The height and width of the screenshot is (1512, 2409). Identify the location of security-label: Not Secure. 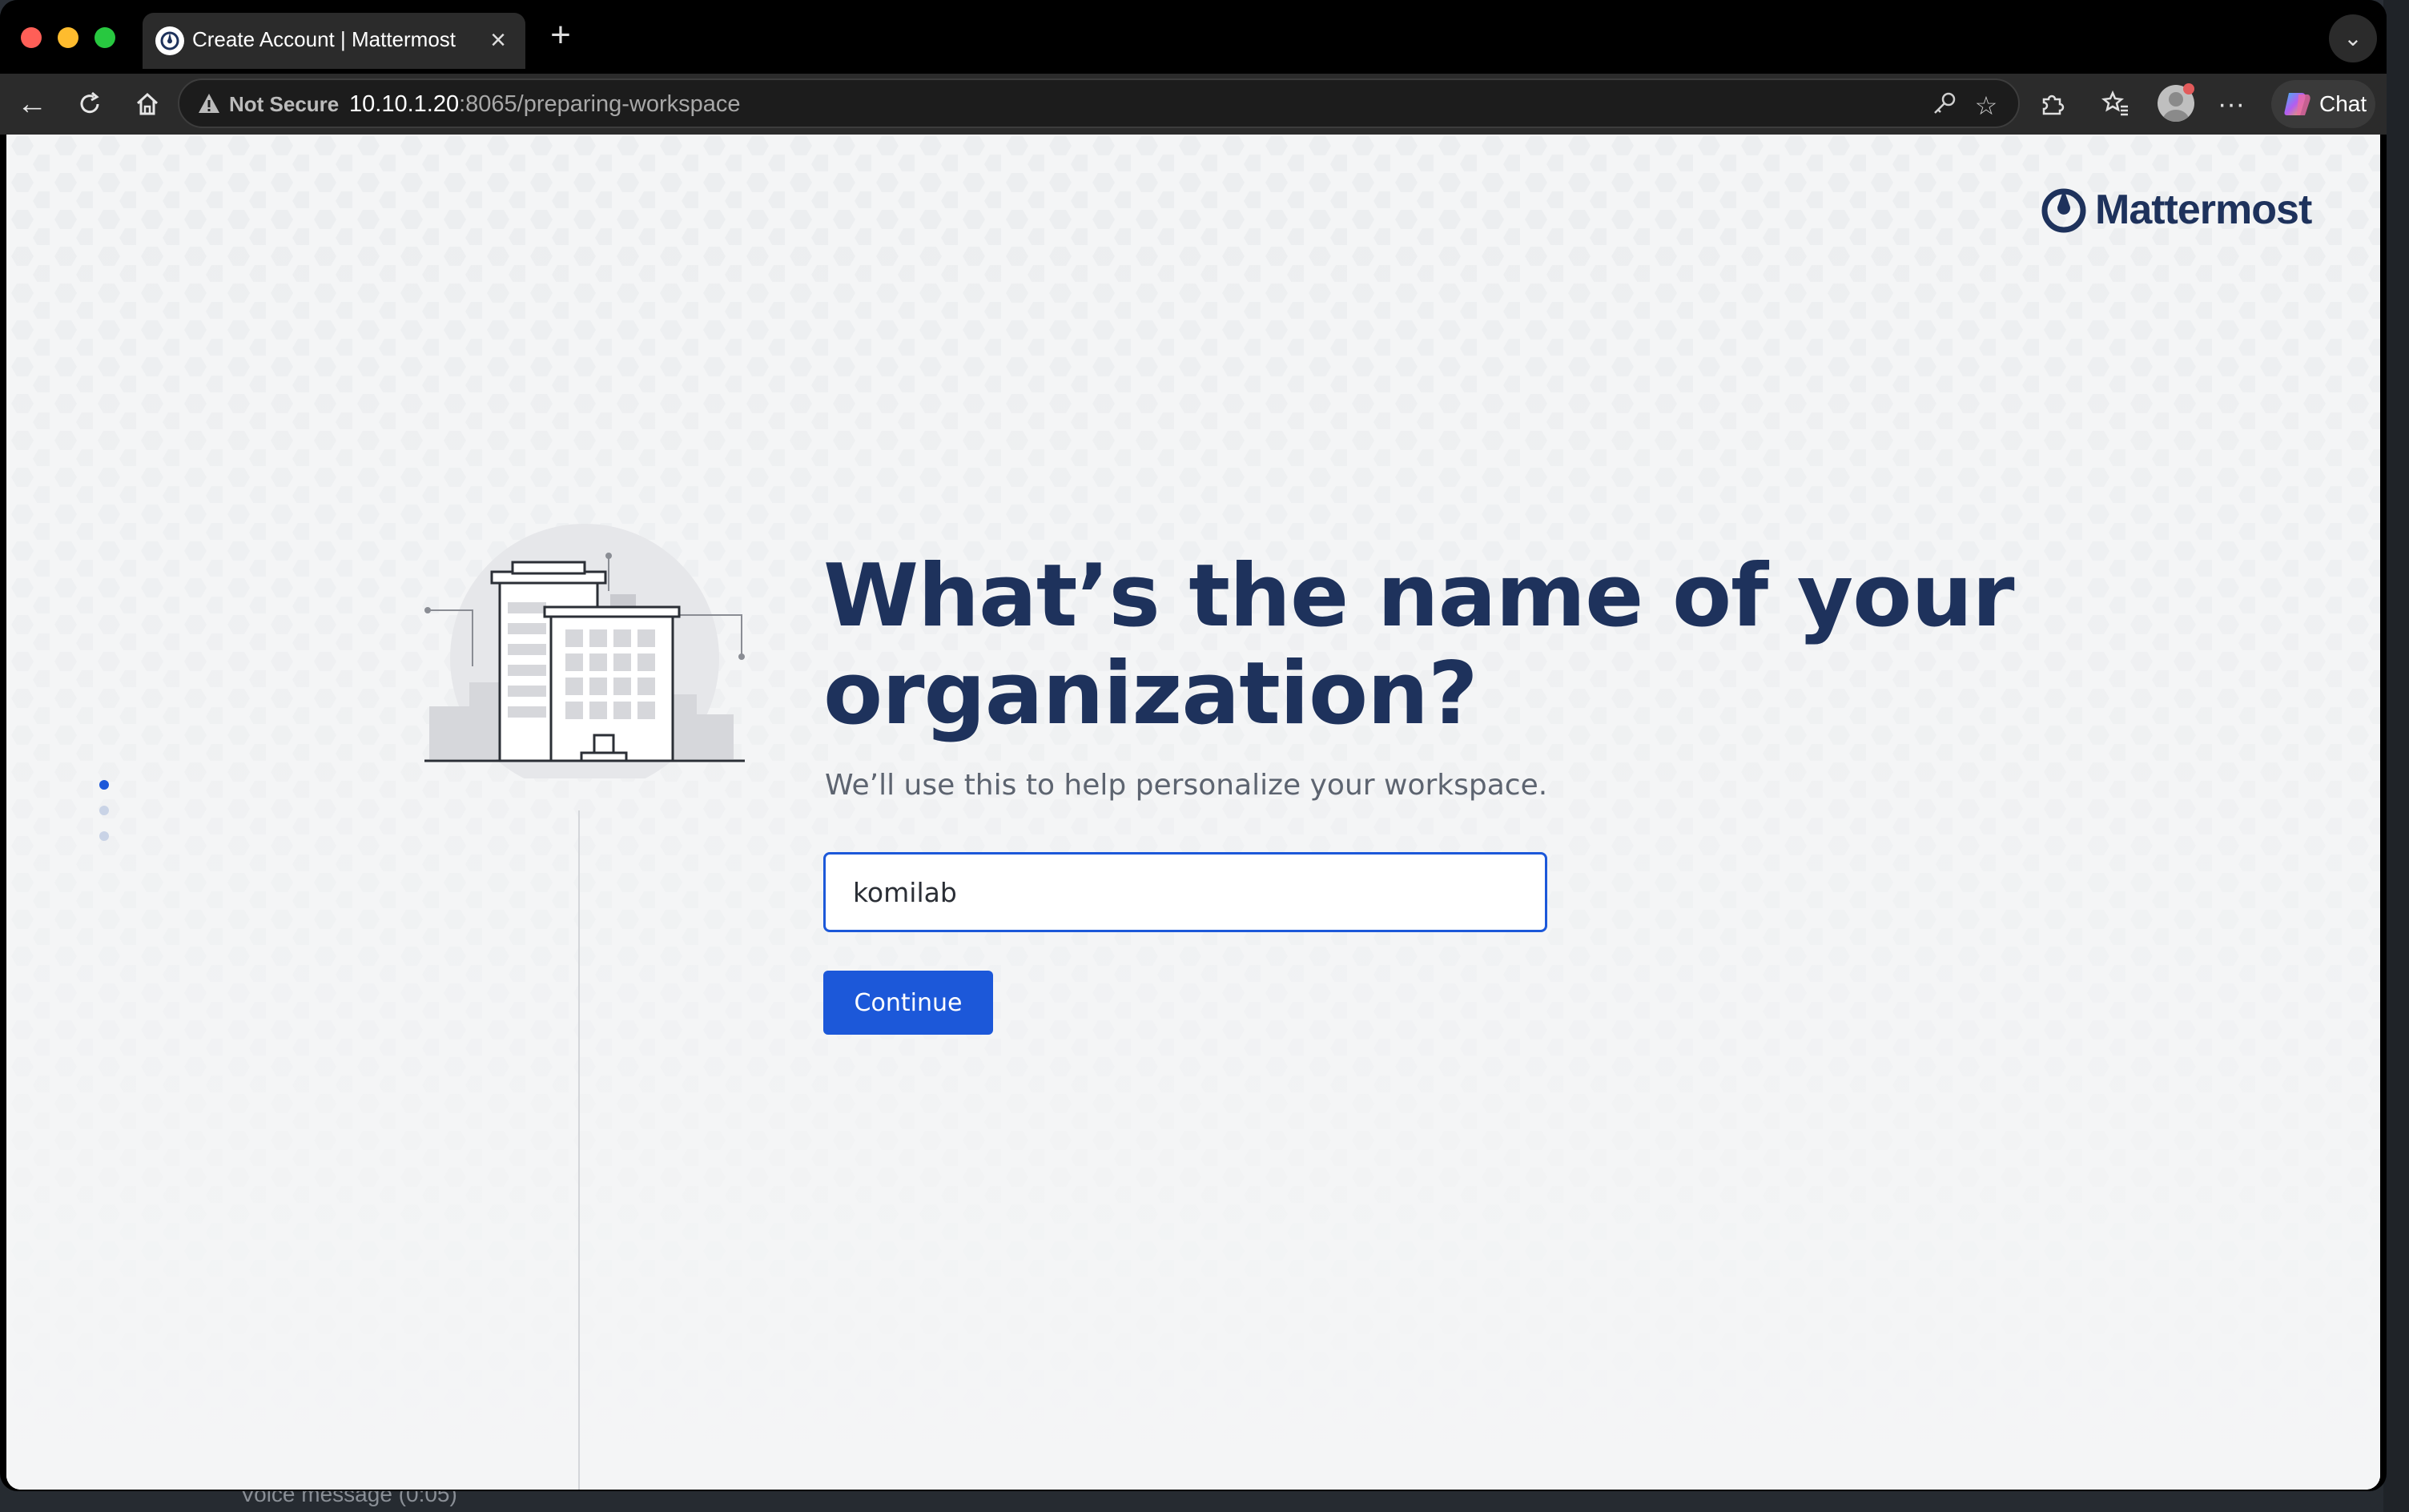
(284, 104).